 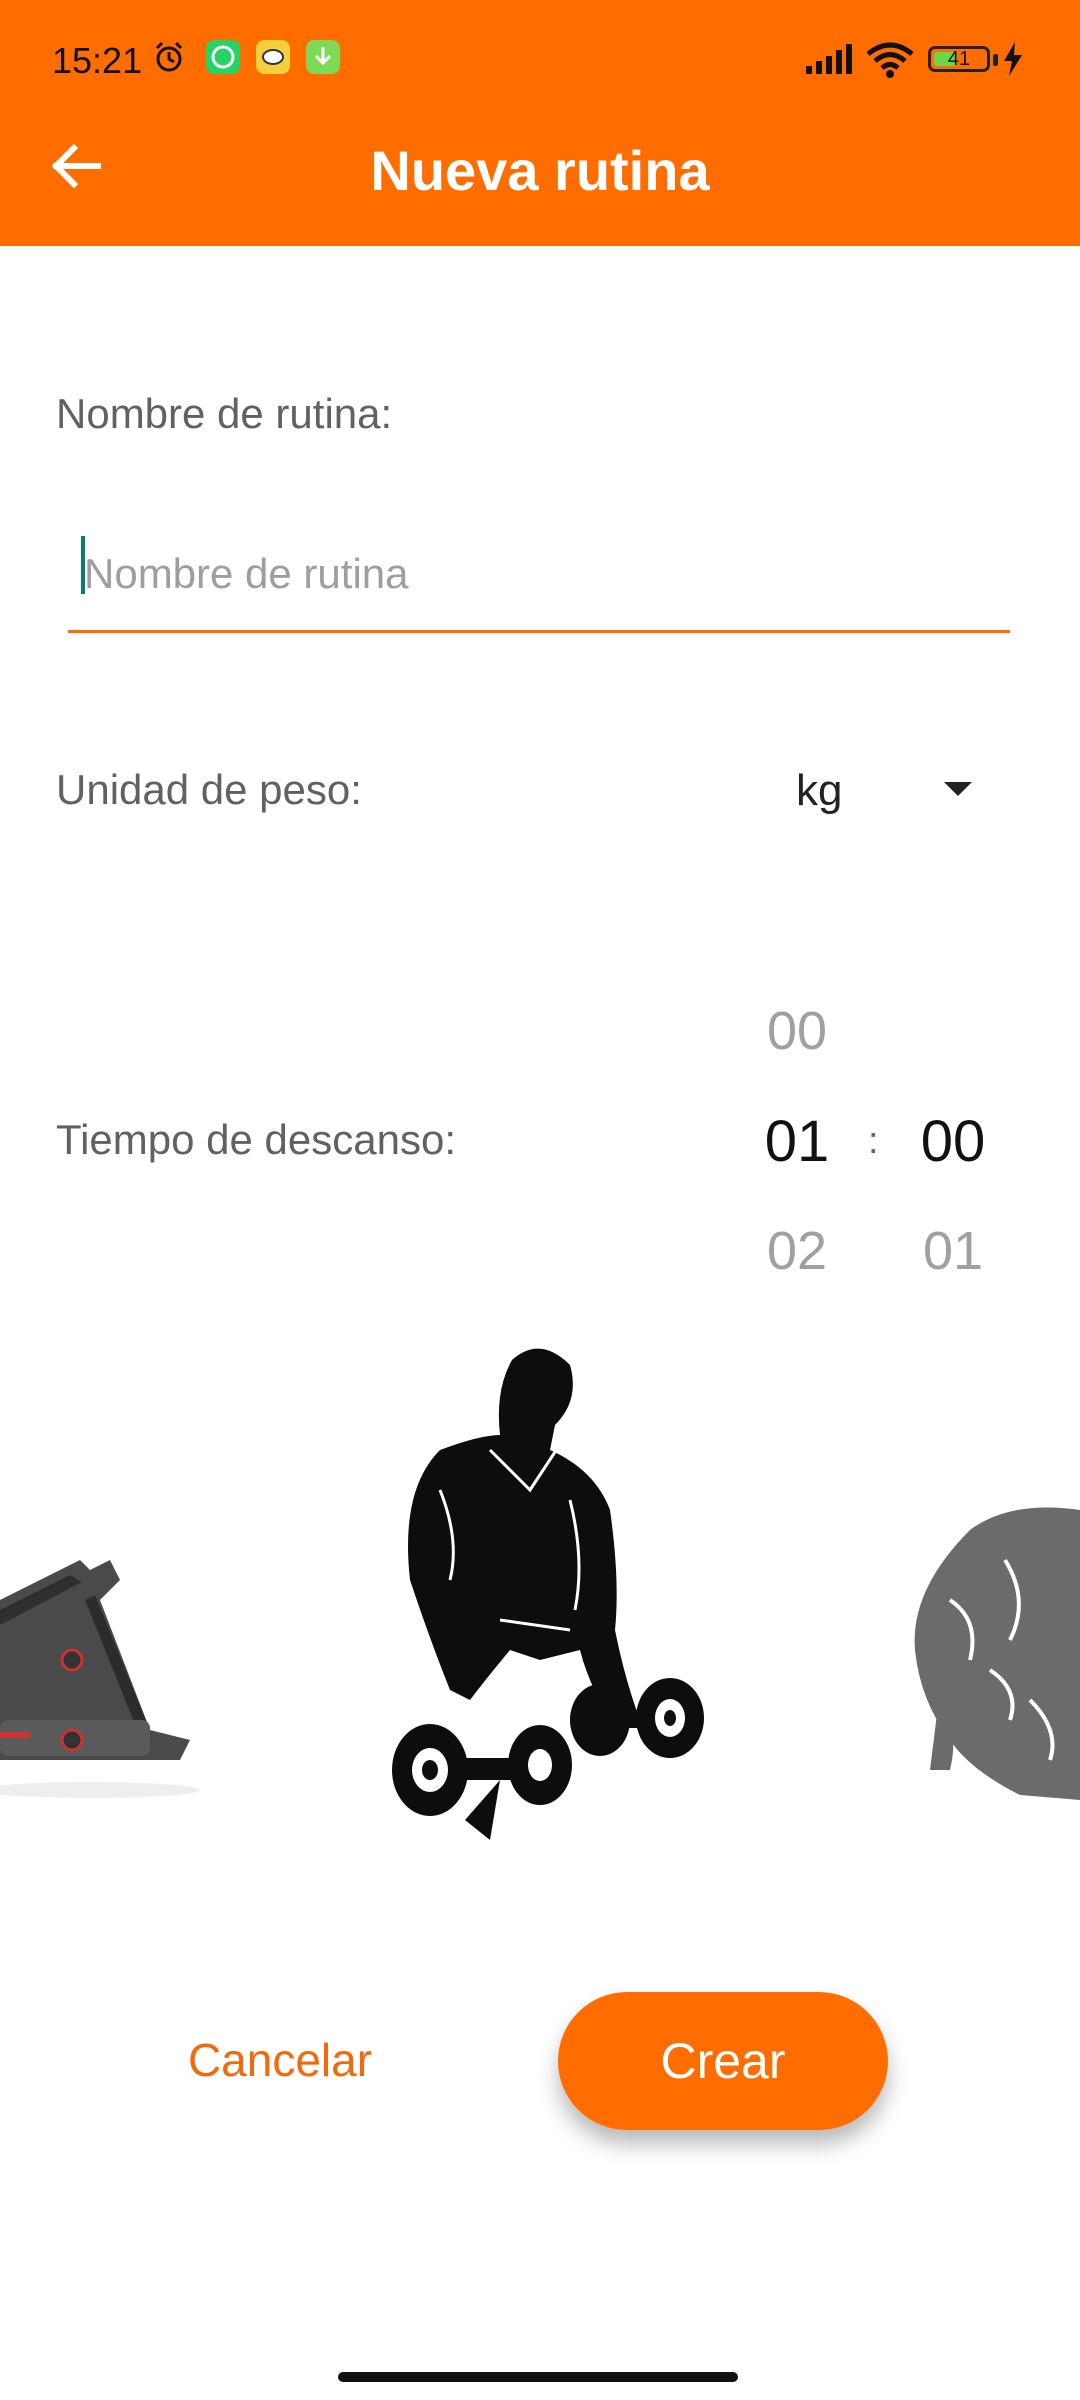 I want to click on app-bar: 15:21 41 Nueva rutina, so click(x=540, y=123).